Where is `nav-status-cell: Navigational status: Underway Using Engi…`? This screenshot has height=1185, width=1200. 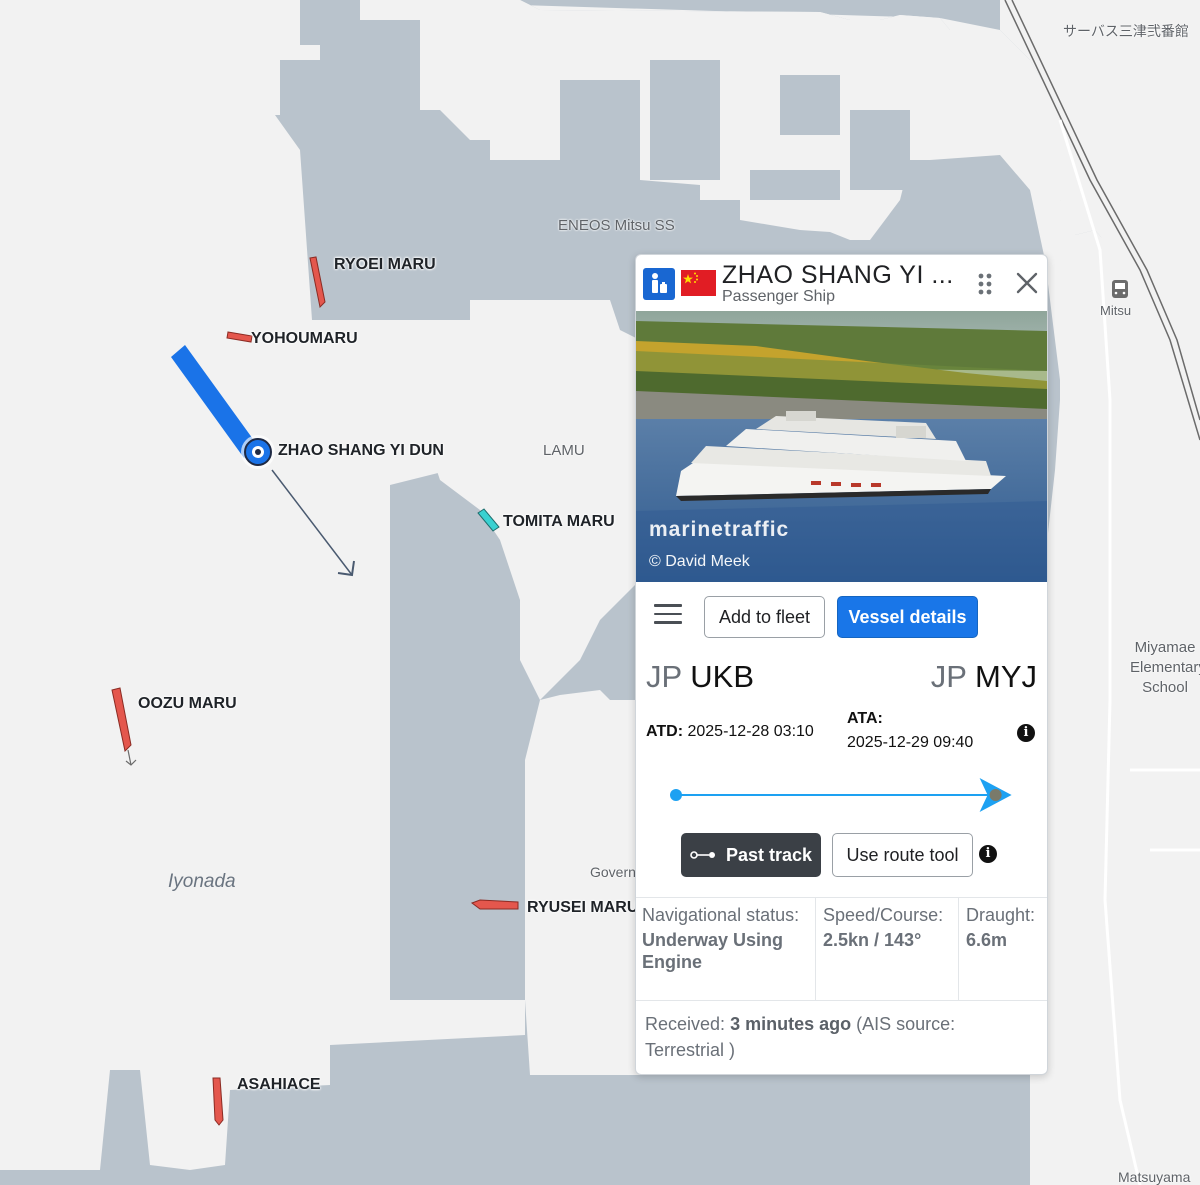 nav-status-cell: Navigational status: Underway Using Engi… is located at coordinates (727, 949).